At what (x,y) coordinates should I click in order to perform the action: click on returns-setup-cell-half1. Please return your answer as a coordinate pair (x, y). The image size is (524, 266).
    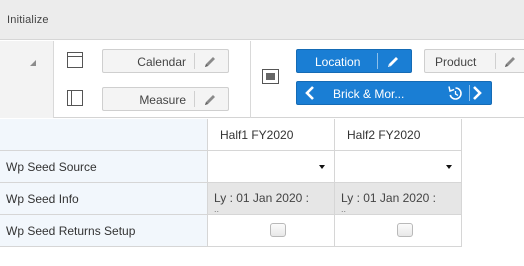
    Looking at the image, I should click on (271, 231).